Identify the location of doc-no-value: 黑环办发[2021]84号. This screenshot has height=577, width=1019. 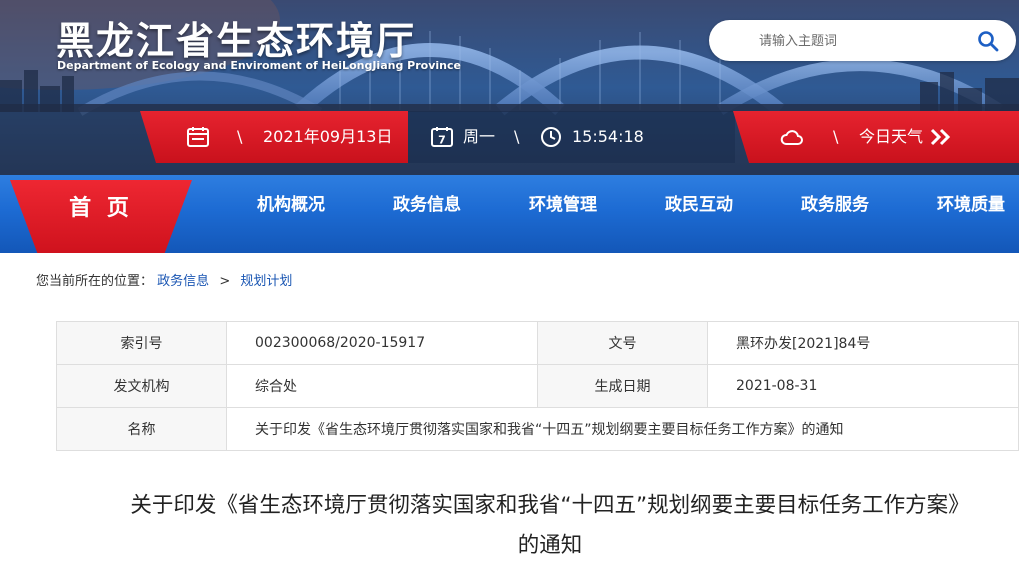
(863, 343).